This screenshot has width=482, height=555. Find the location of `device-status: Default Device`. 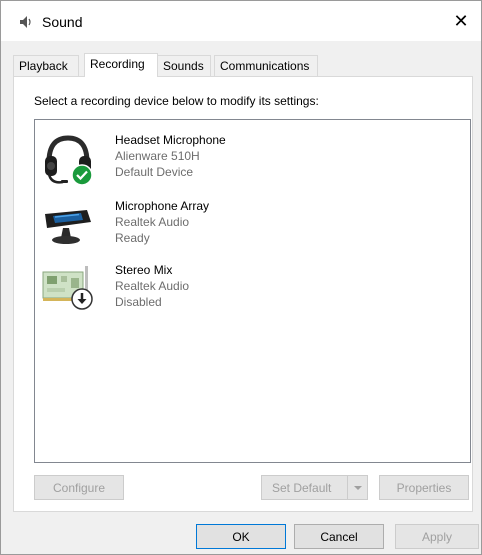

device-status: Default Device is located at coordinates (154, 172).